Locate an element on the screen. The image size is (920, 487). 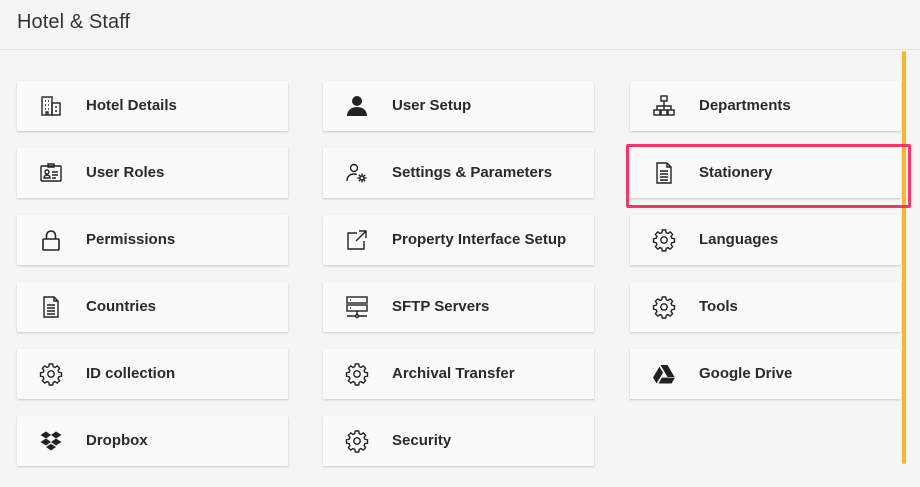
user-gear-icon is located at coordinates (357, 173).